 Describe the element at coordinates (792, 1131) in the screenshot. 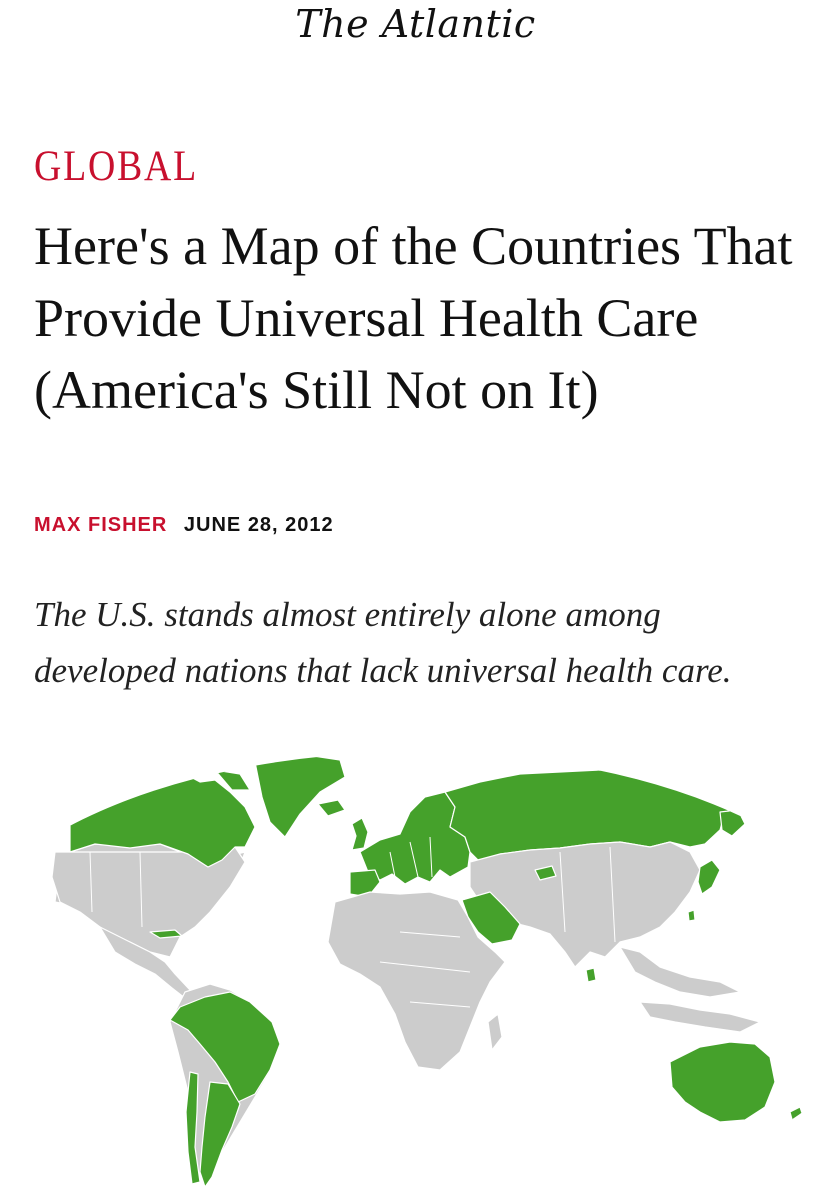

I see `map-new-zealand` at that location.